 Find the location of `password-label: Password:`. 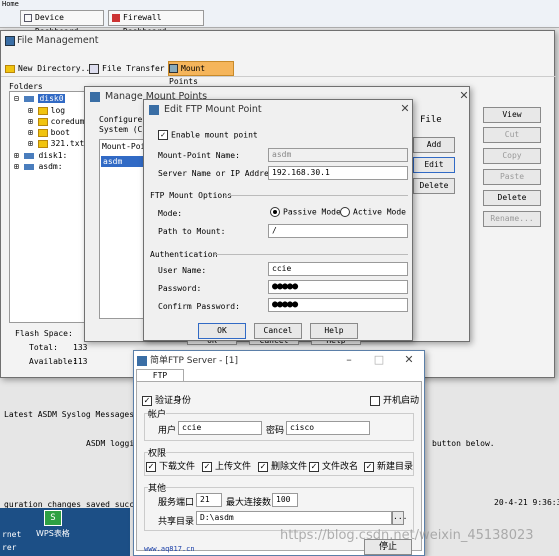

password-label: Password: is located at coordinates (180, 288).